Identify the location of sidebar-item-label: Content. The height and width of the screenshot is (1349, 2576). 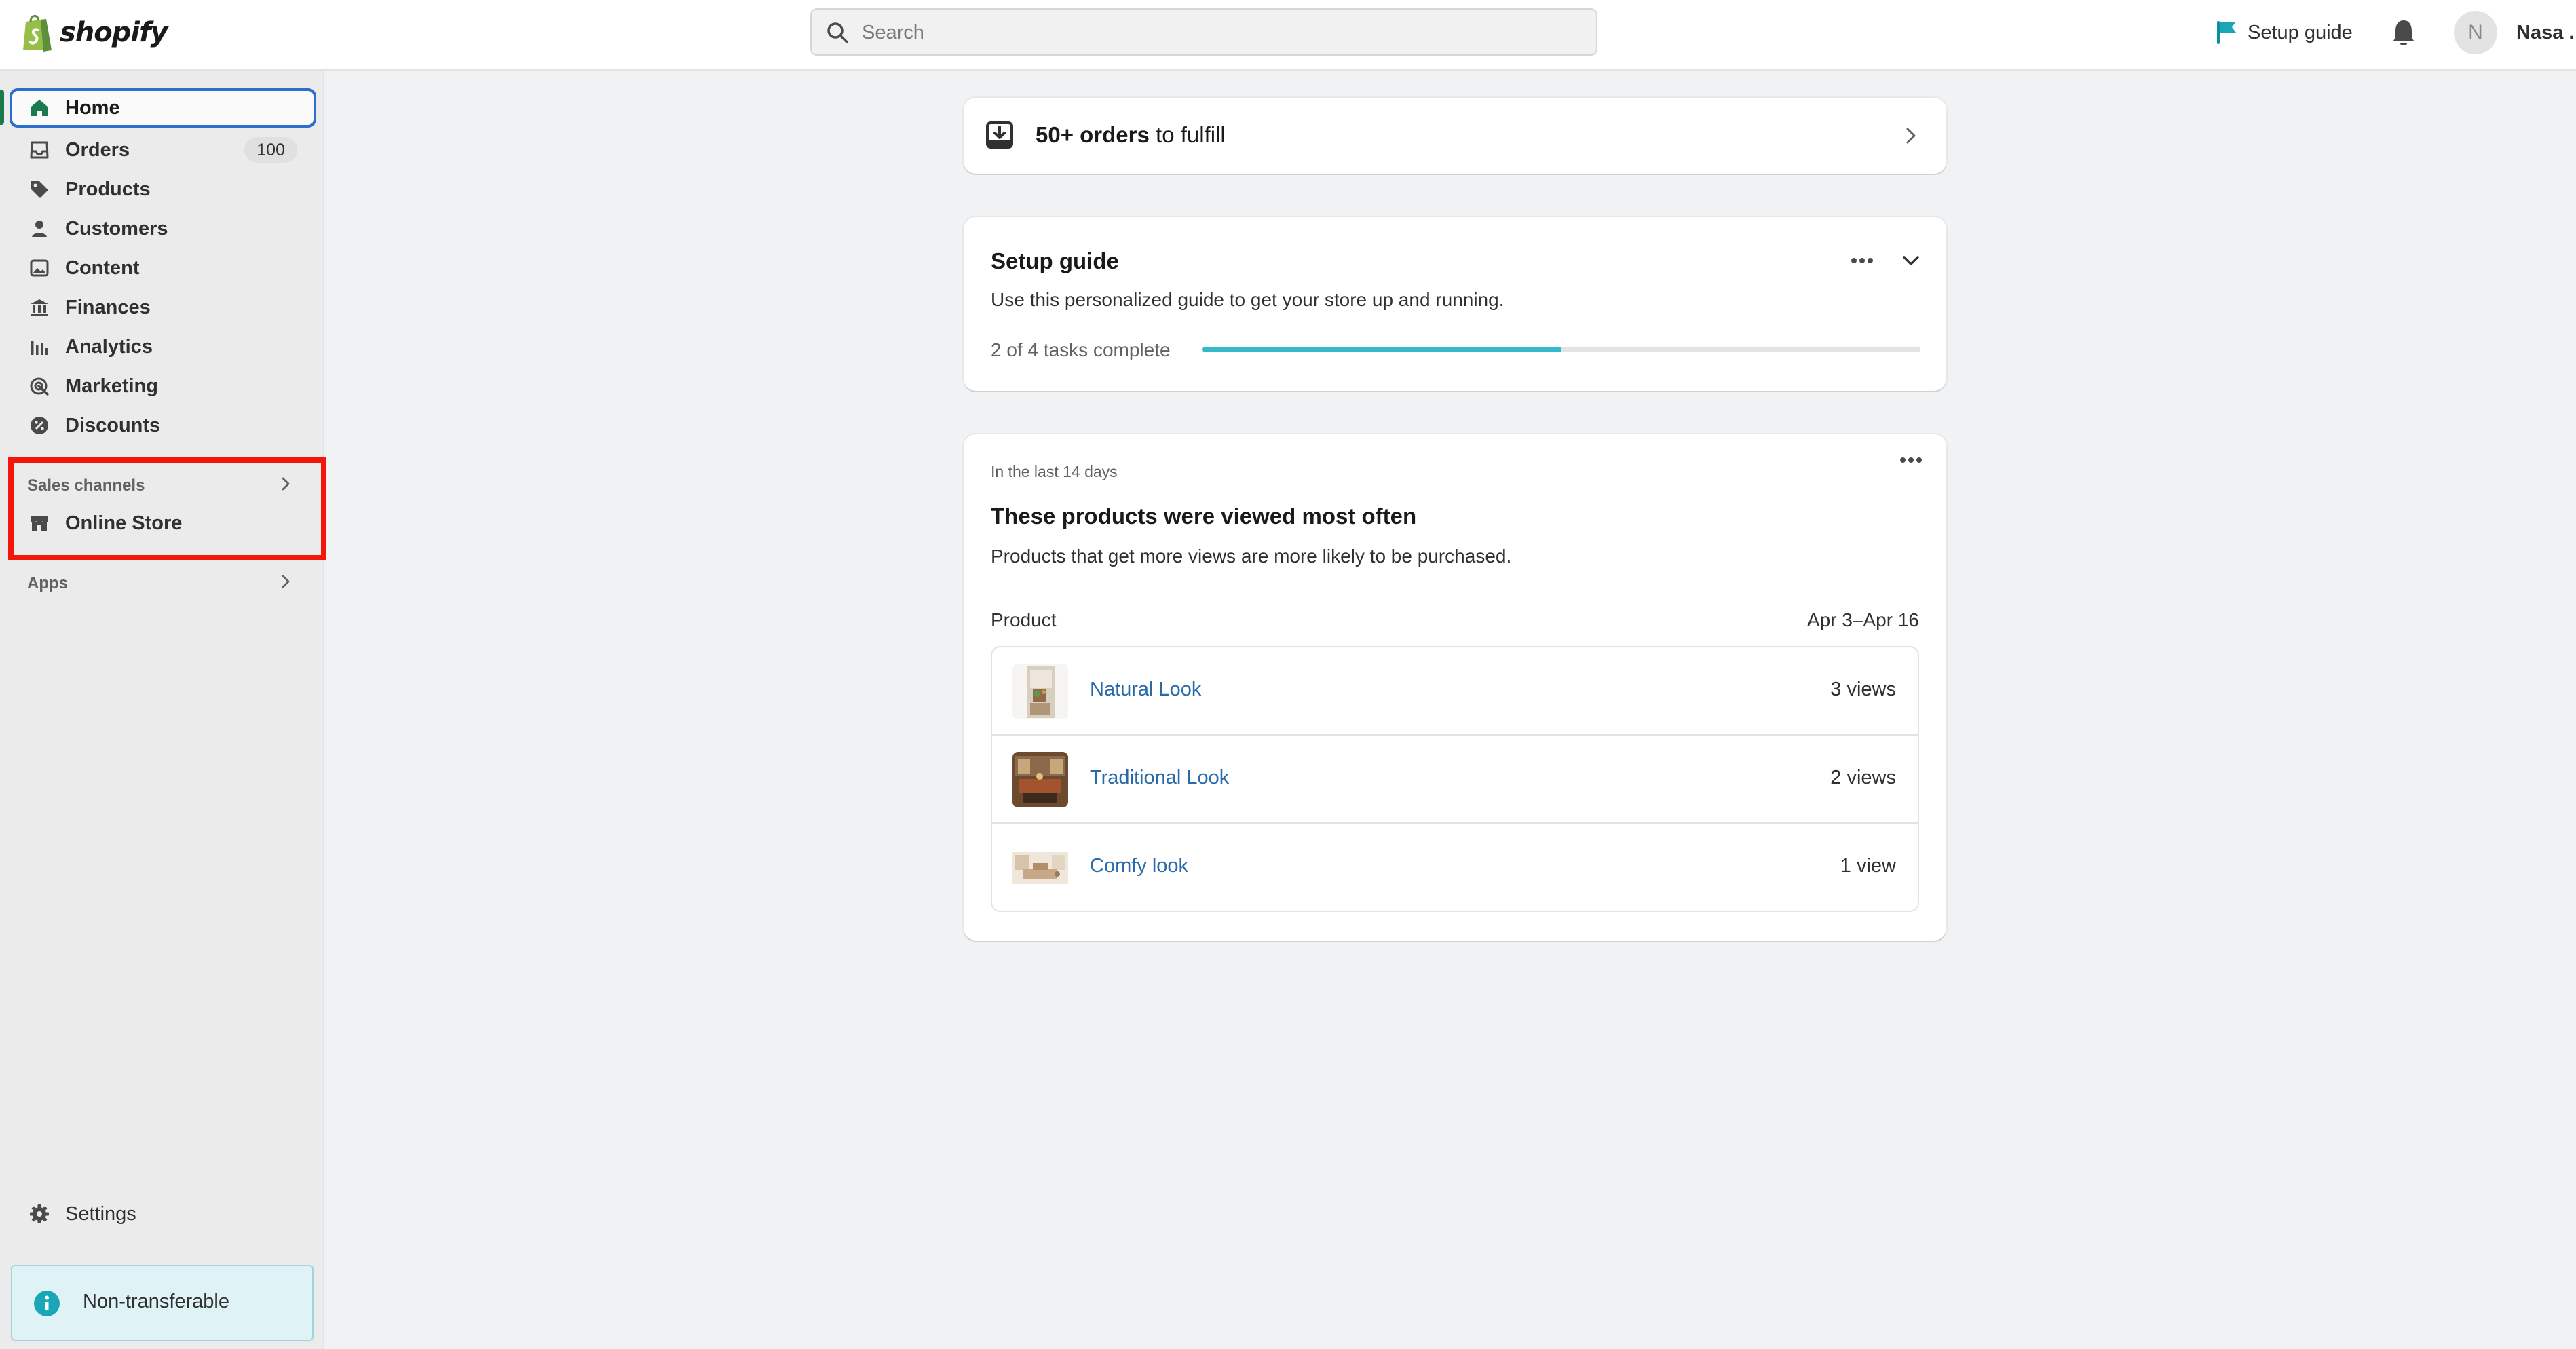
(102, 267).